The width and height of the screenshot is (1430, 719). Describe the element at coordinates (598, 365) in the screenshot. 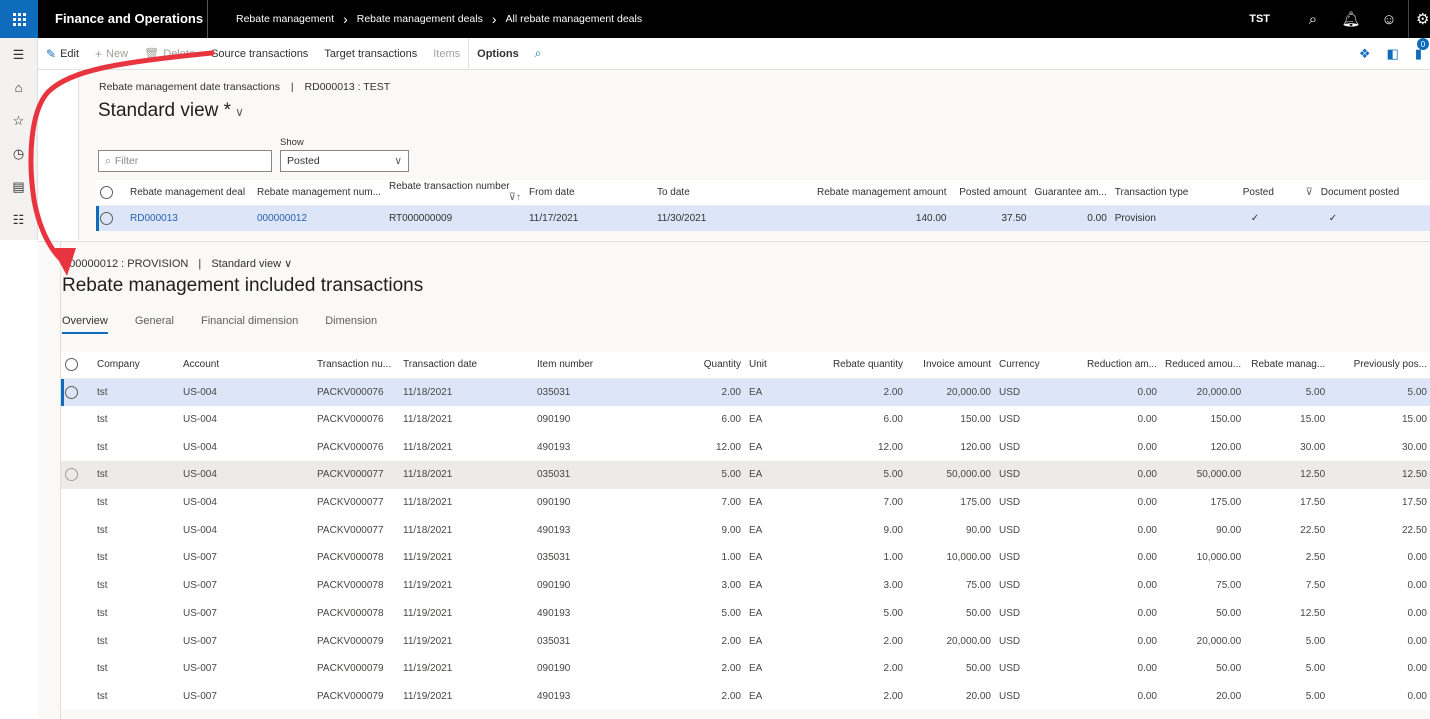

I see `column-header: Item number` at that location.